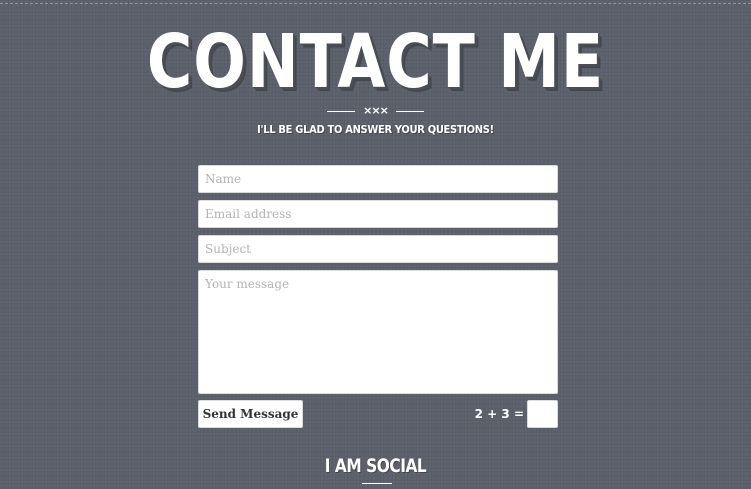  What do you see at coordinates (542, 414) in the screenshot?
I see `captcha-answer-field` at bounding box center [542, 414].